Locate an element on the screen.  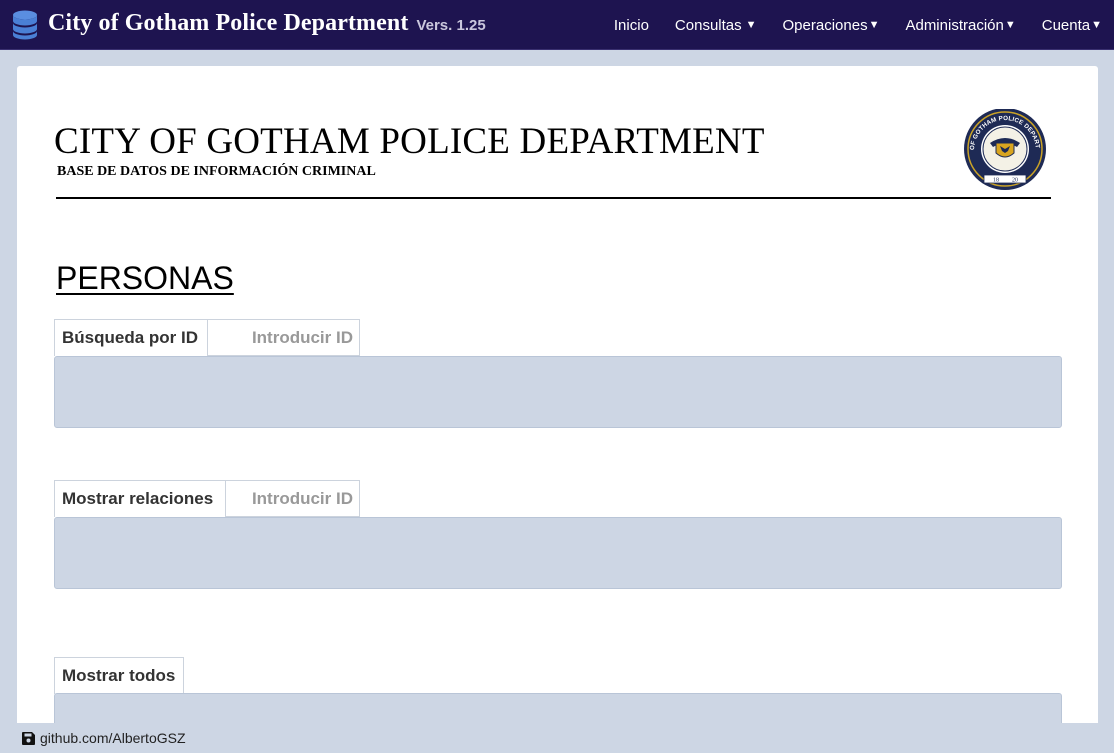
nav-item-cuenta: Cuenta ▼ is located at coordinates (1071, 25).